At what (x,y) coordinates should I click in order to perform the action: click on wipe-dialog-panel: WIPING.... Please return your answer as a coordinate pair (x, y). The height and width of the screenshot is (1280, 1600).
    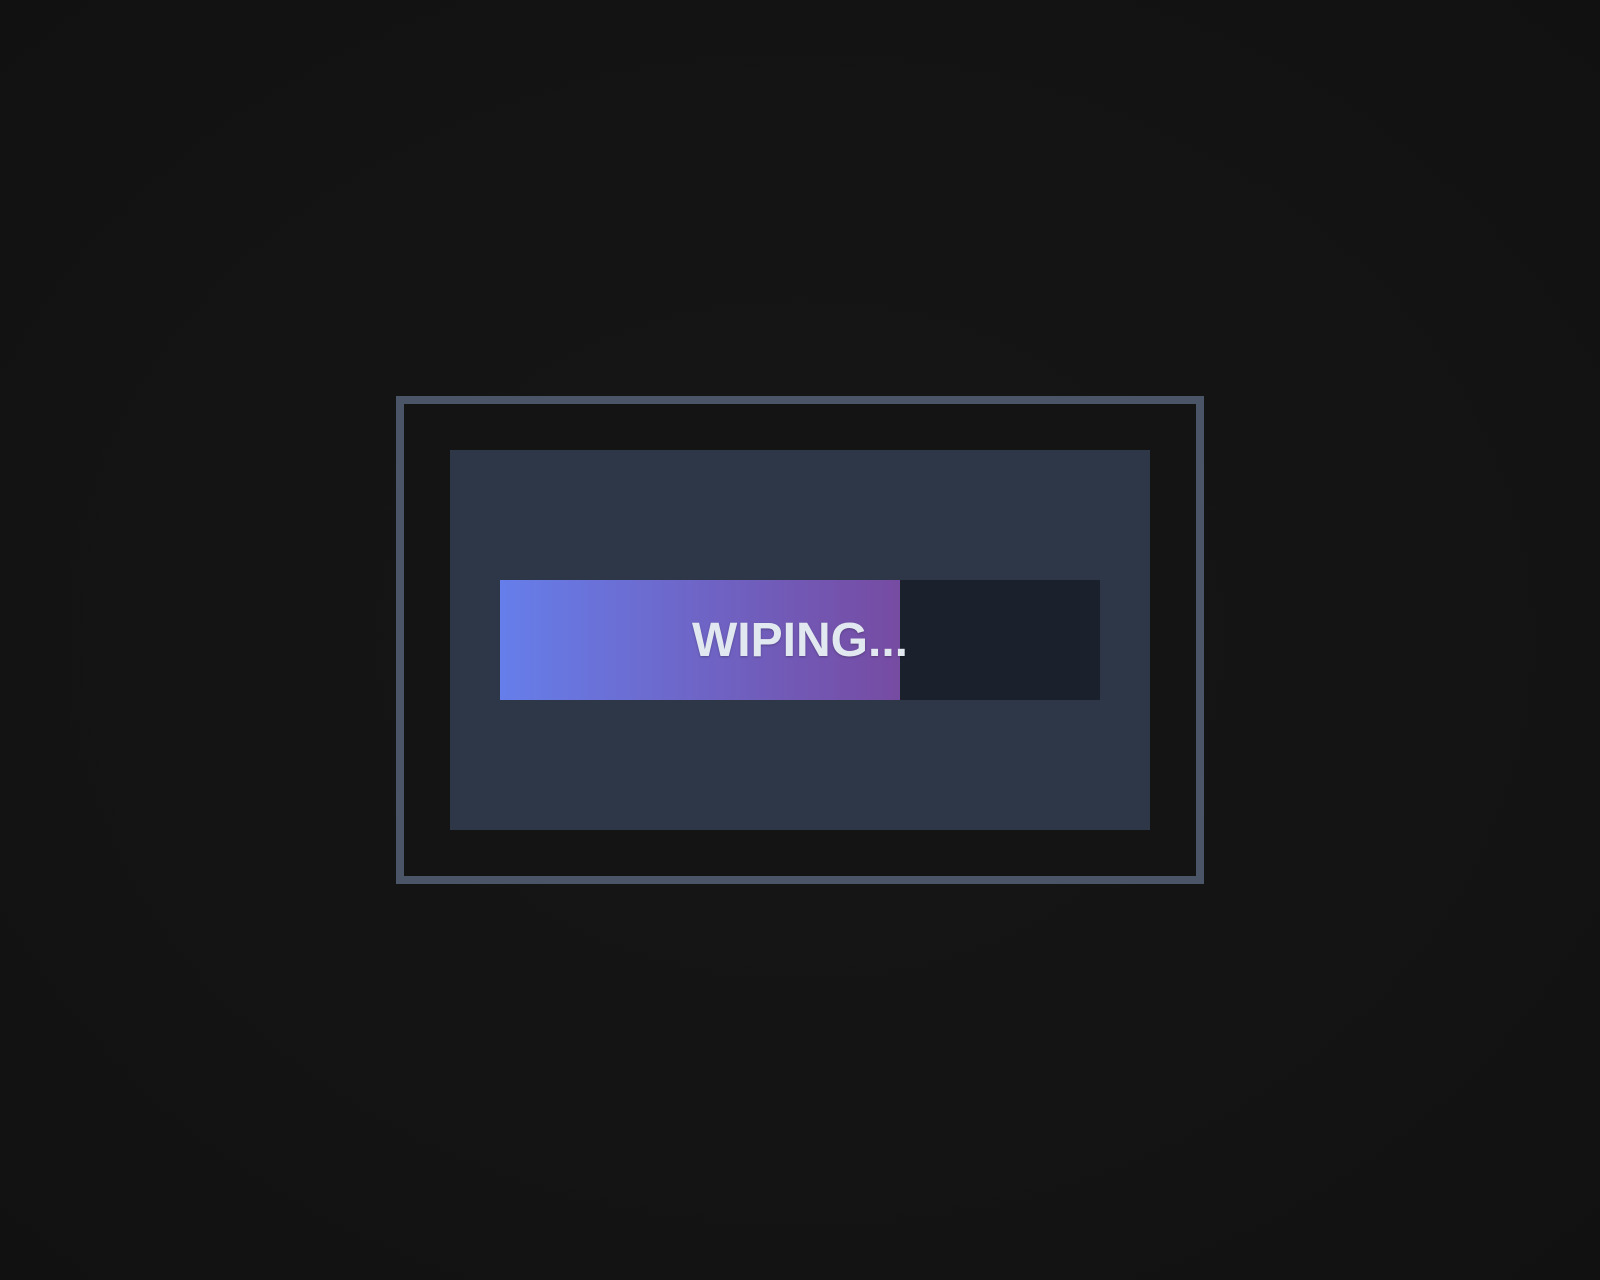
    Looking at the image, I should click on (800, 640).